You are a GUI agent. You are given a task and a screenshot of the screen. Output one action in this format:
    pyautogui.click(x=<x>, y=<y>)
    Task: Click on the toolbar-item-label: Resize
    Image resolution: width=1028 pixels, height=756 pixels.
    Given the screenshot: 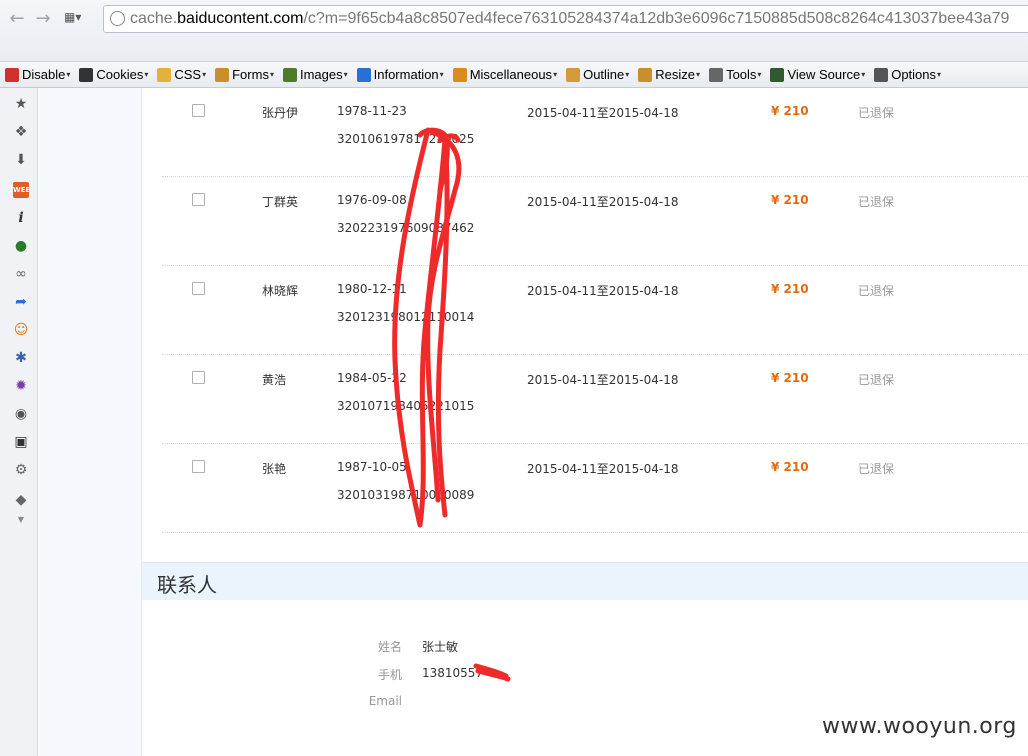 What is the action you would take?
    pyautogui.click(x=675, y=74)
    